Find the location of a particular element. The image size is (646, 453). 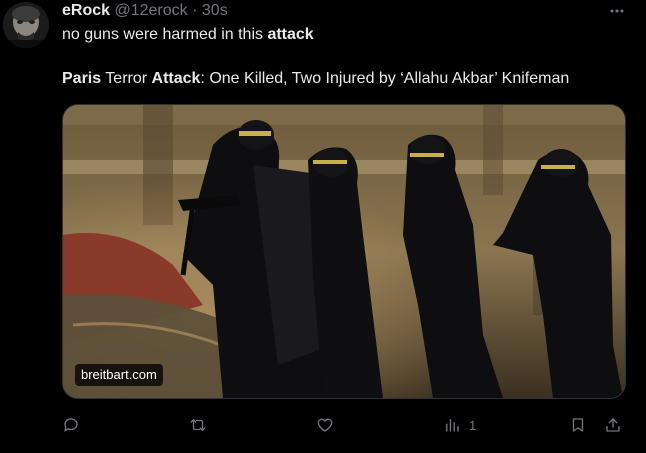

heart-icon is located at coordinates (325, 425).